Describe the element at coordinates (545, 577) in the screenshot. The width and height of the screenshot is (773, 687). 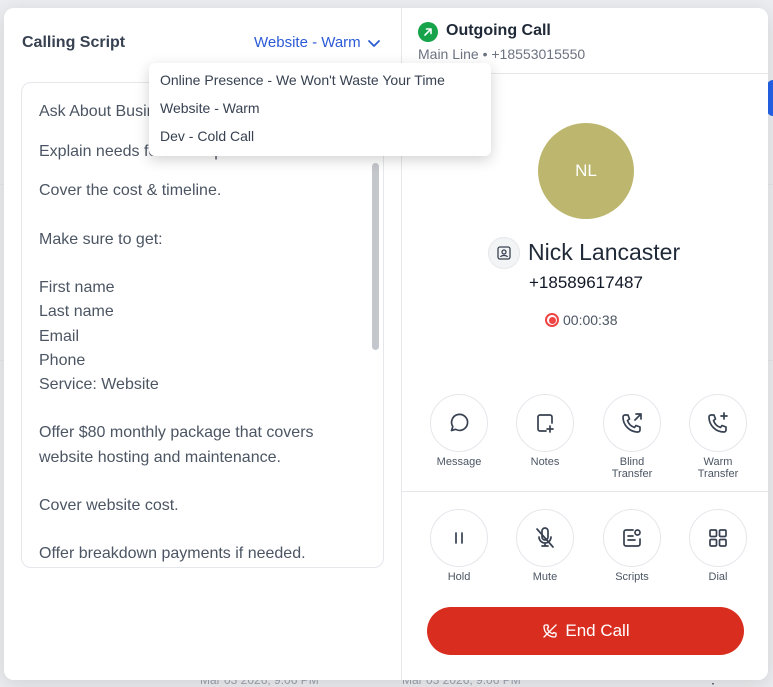
I see `action-label: Mute` at that location.